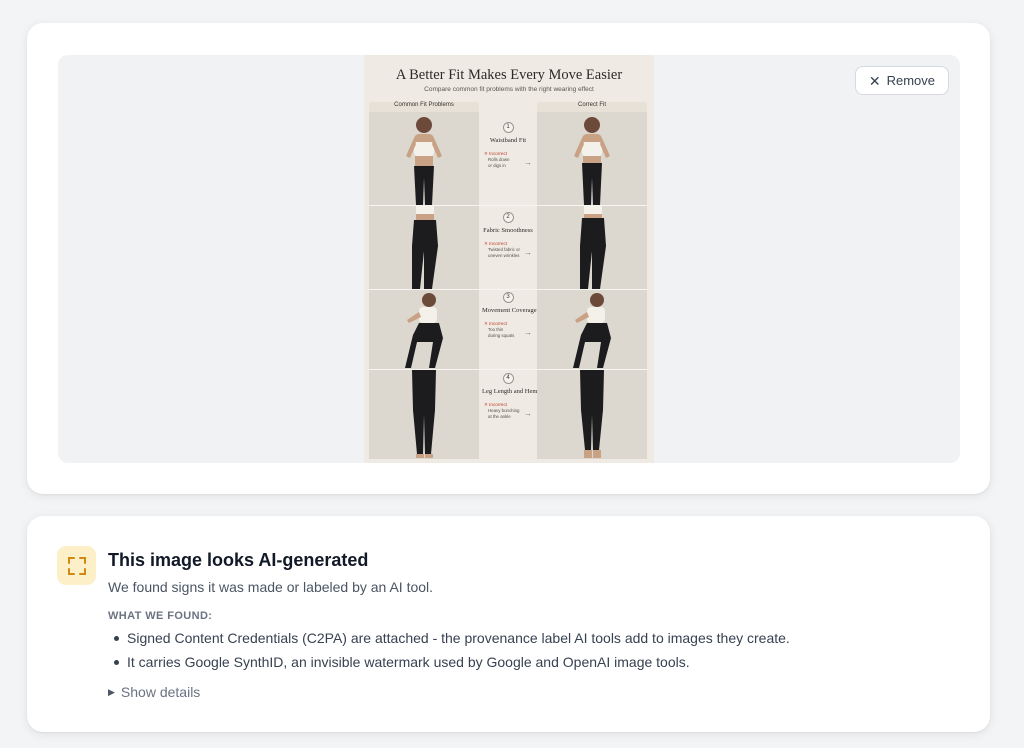 This screenshot has height=748, width=1024. Describe the element at coordinates (508, 217) in the screenshot. I see `step-number: 2` at that location.